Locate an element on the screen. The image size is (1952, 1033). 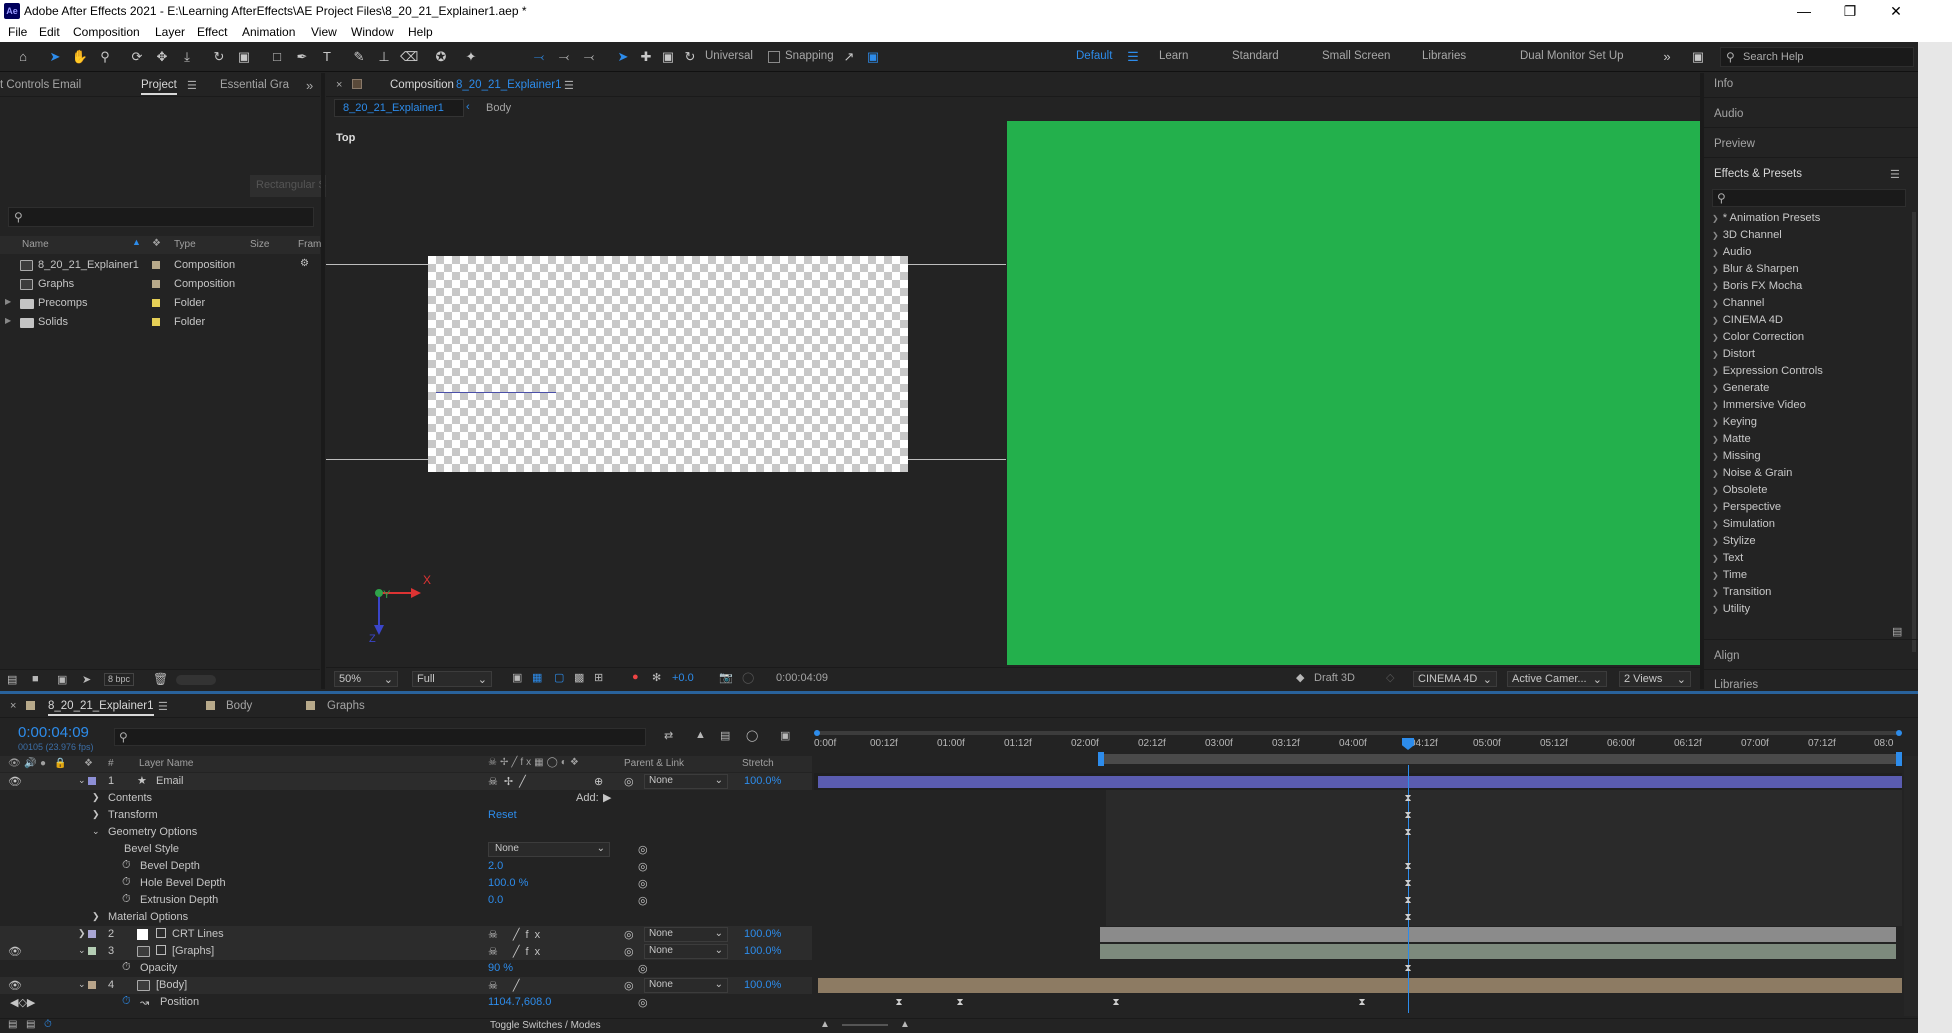
effect-category: ❯ Expression Controls is located at coordinates (1767, 373).